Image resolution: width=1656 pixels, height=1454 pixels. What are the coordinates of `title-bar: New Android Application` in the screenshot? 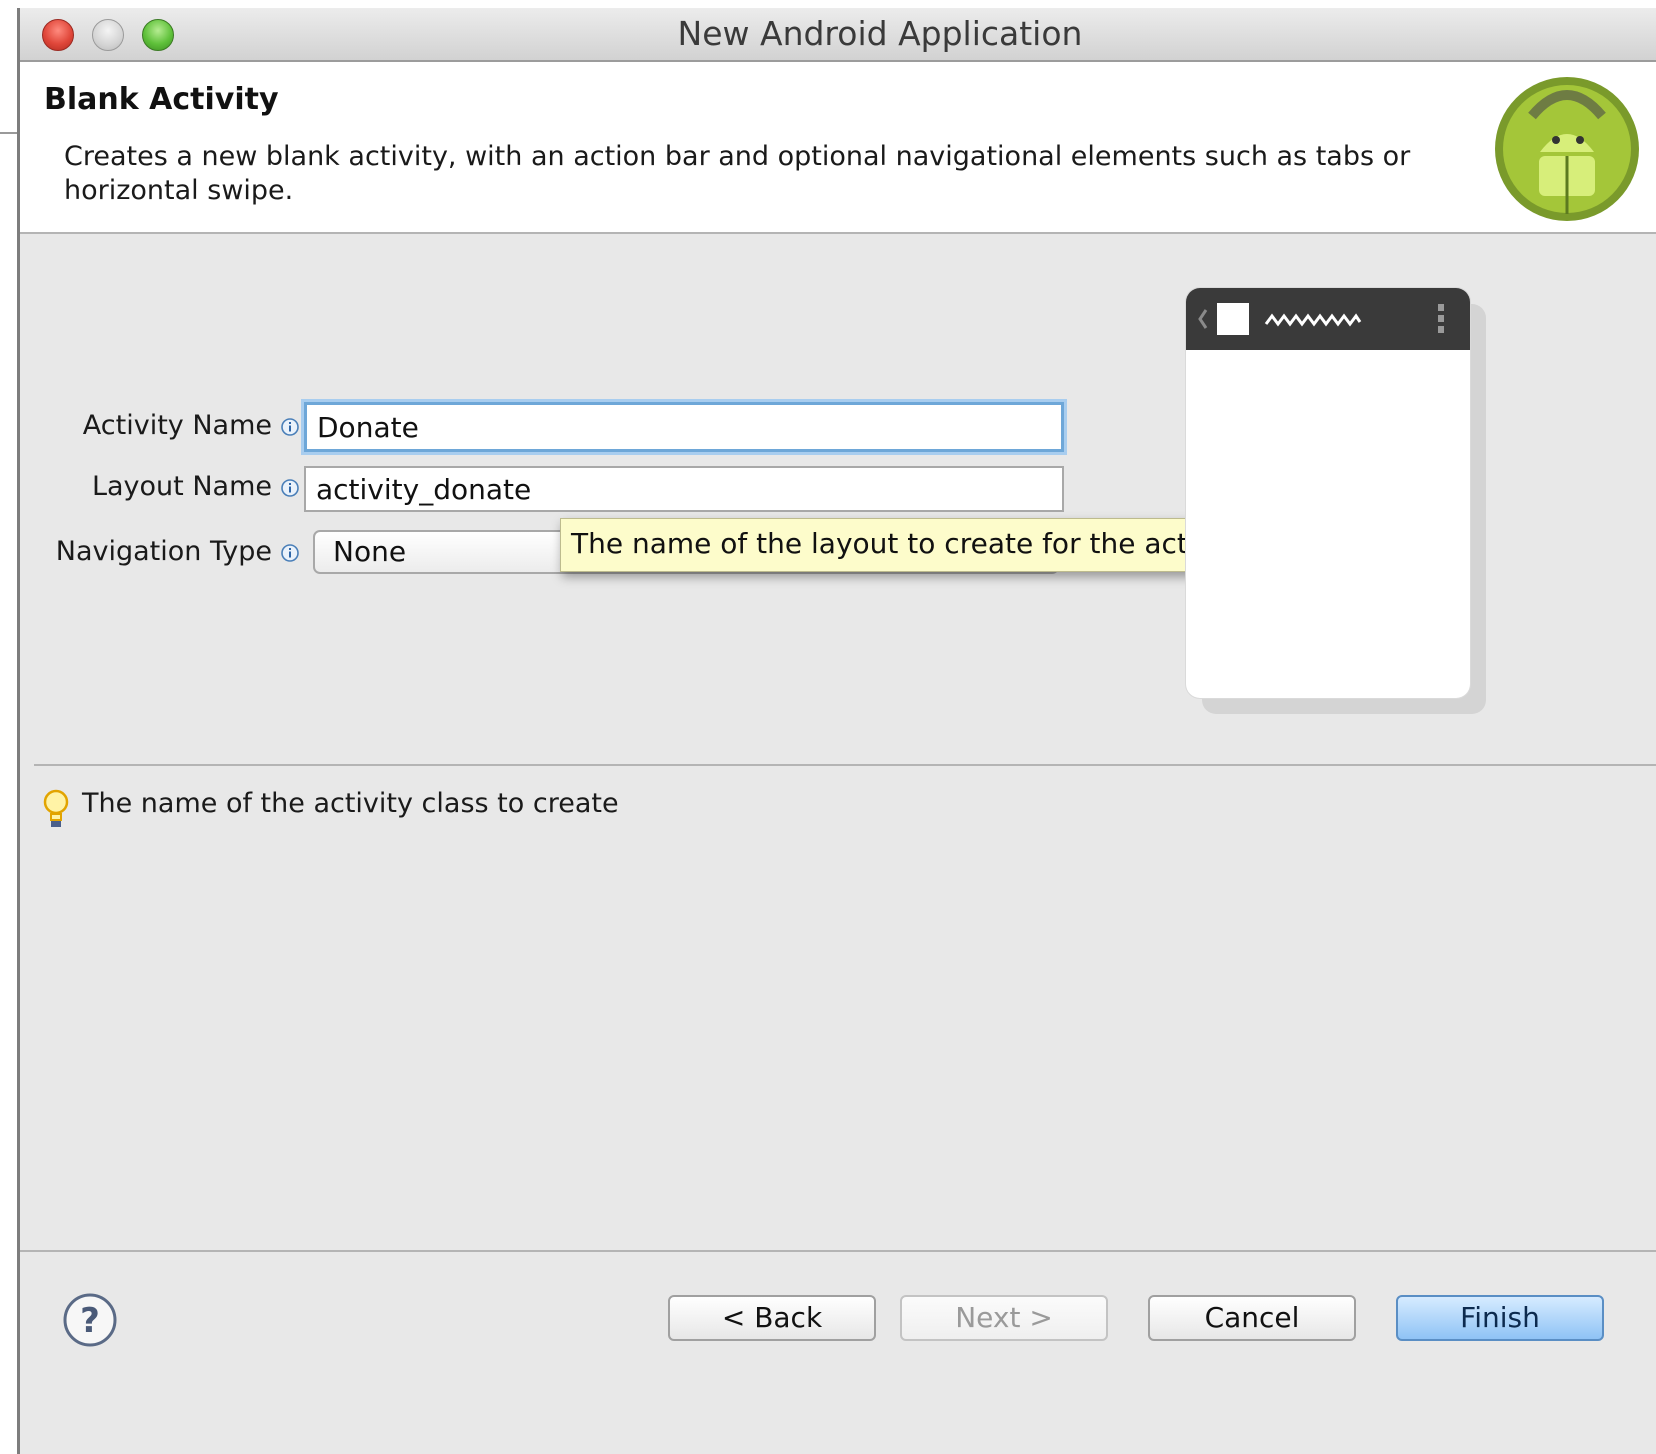 It's located at (838, 35).